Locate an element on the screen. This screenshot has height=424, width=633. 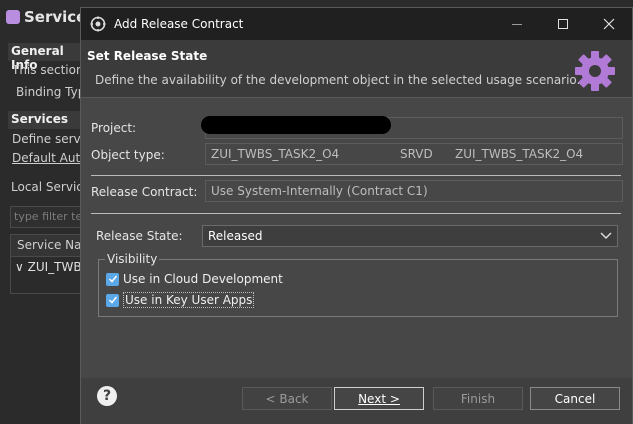
release-state-label: Release State: is located at coordinates (139, 236).